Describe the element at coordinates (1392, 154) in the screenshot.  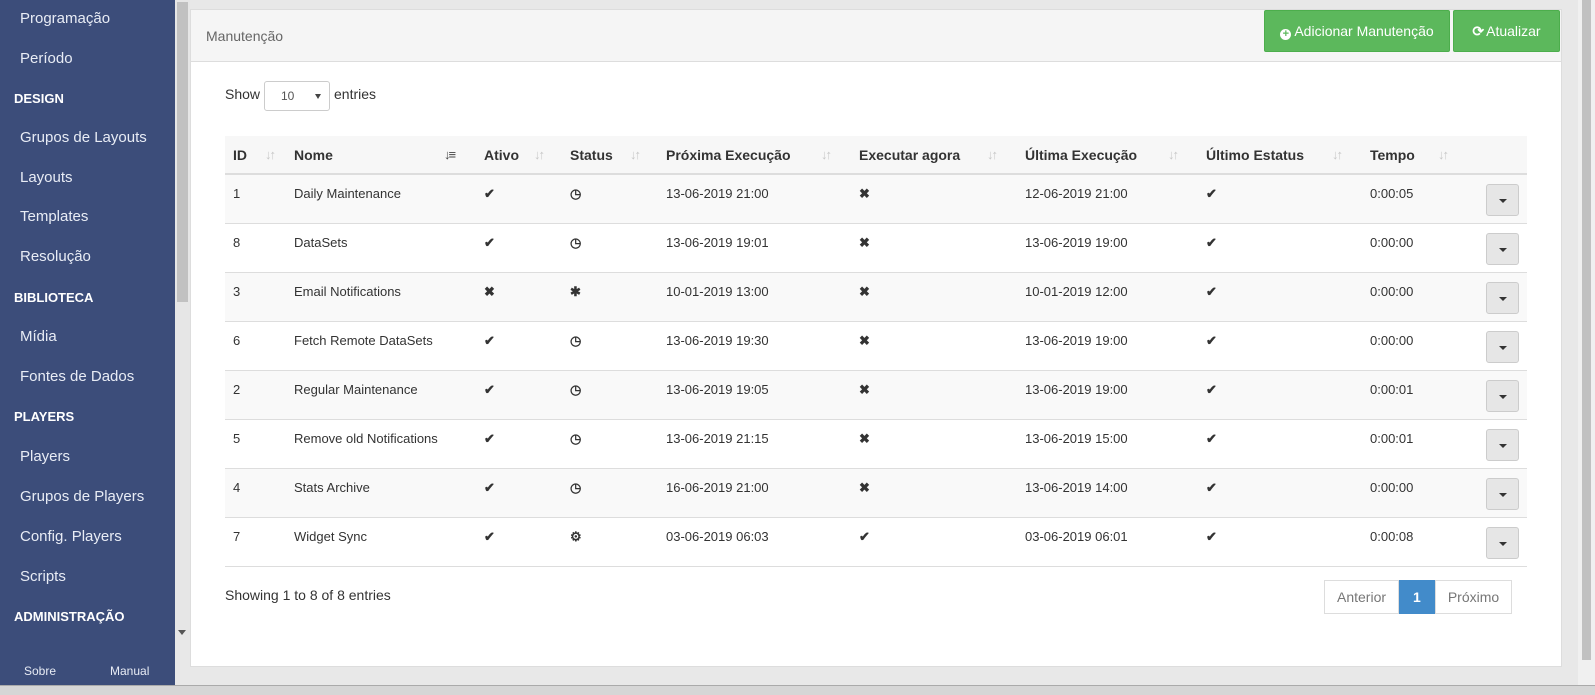
I see `column-header-label: Tempo` at that location.